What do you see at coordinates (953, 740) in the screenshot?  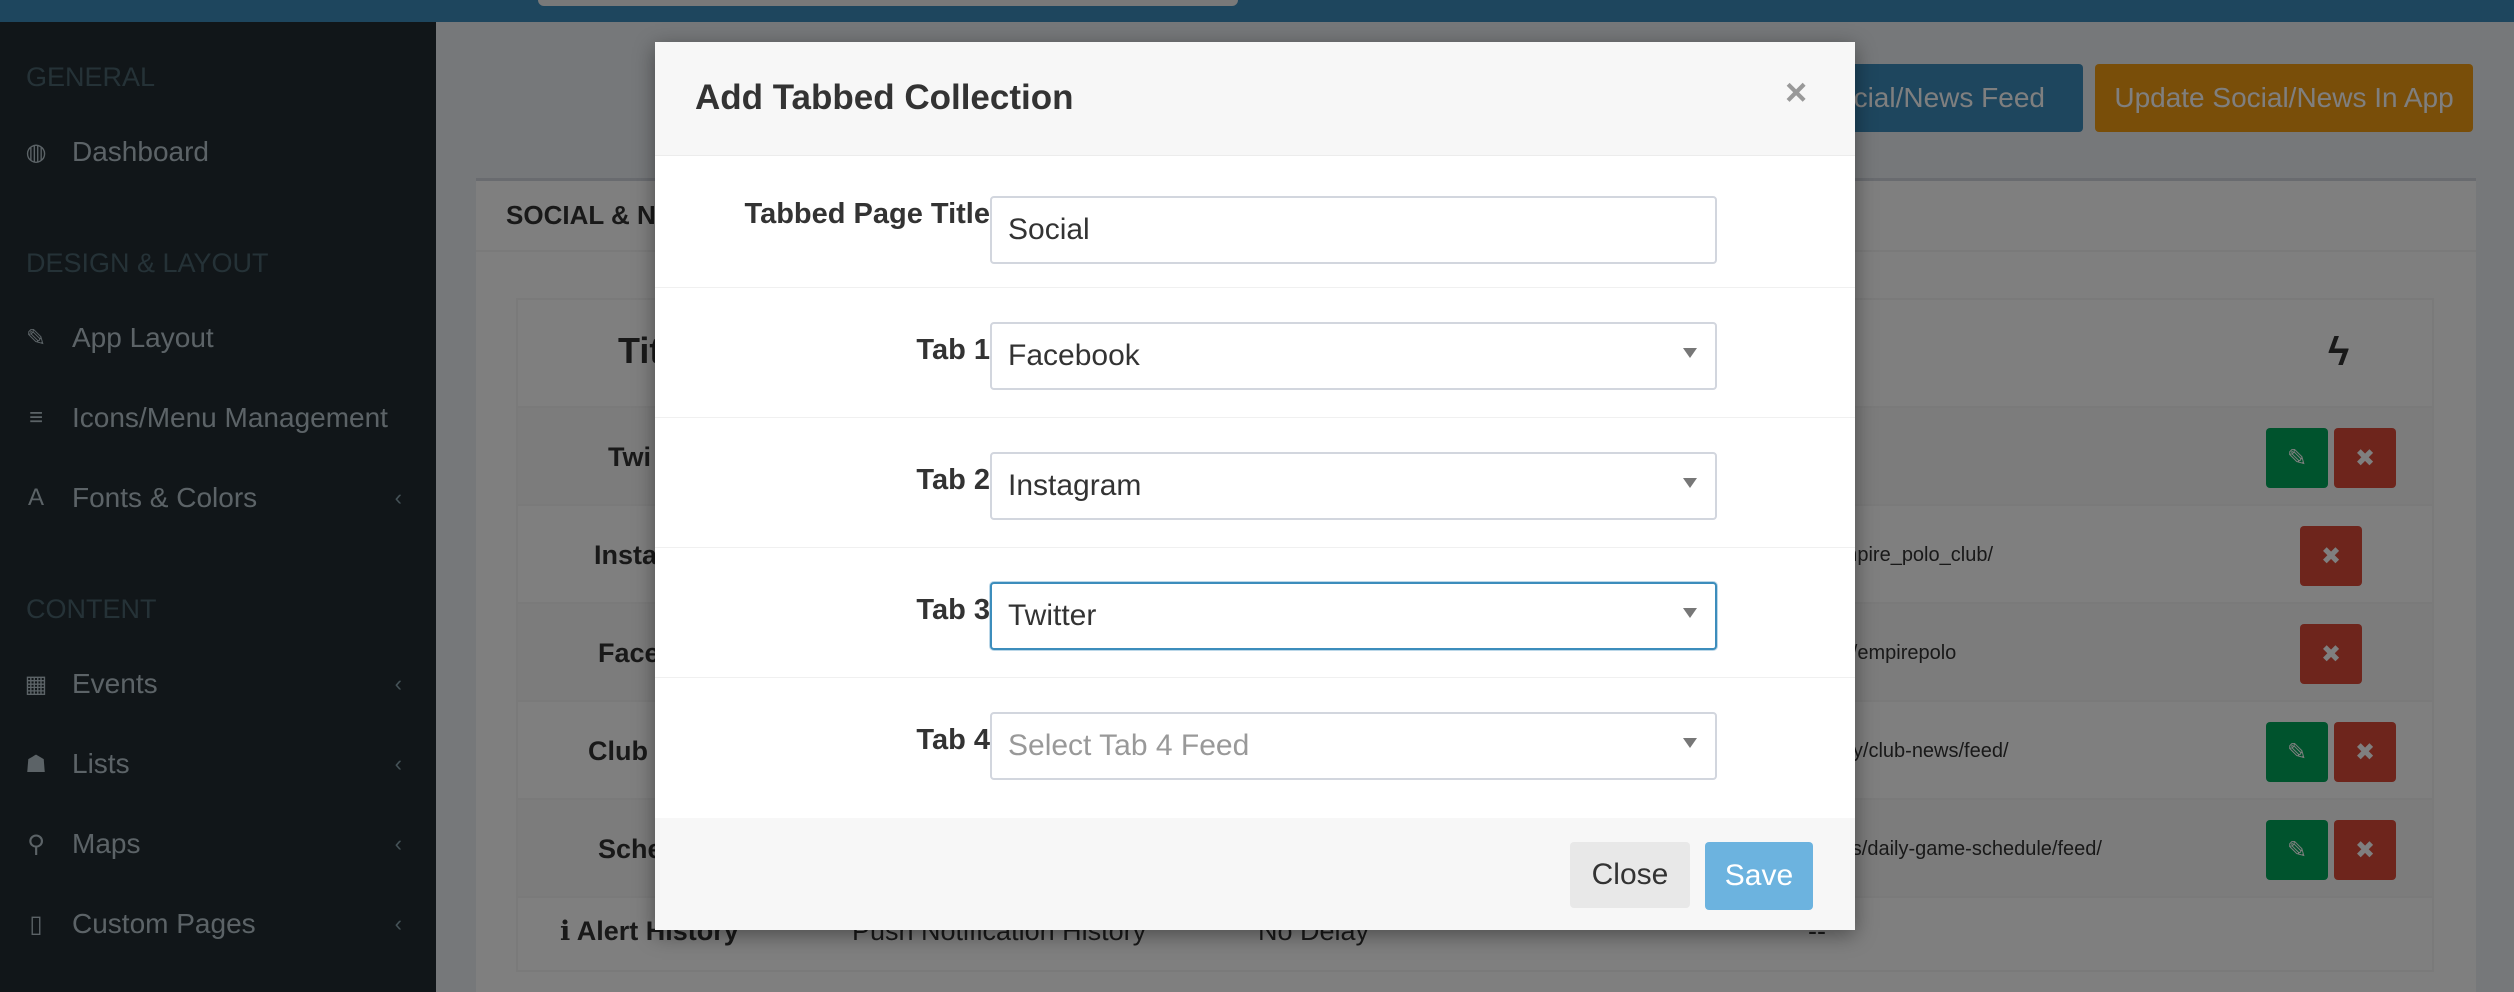 I see `tab4-label: Tab 4` at bounding box center [953, 740].